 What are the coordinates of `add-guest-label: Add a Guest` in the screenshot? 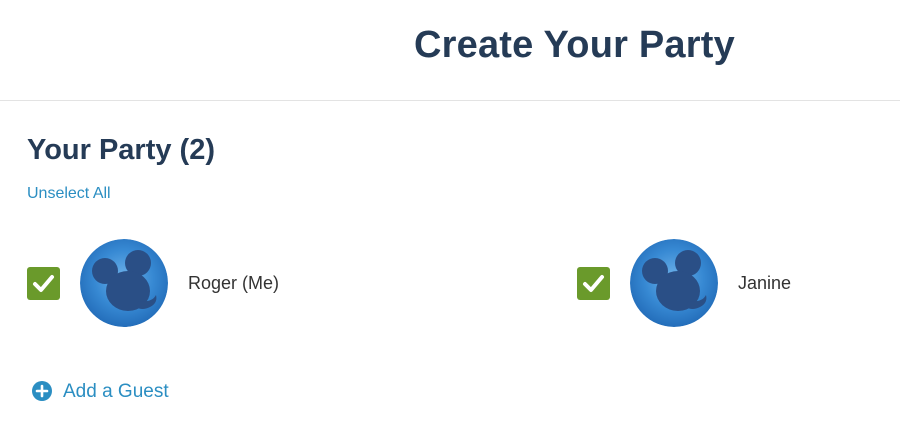 It's located at (116, 391).